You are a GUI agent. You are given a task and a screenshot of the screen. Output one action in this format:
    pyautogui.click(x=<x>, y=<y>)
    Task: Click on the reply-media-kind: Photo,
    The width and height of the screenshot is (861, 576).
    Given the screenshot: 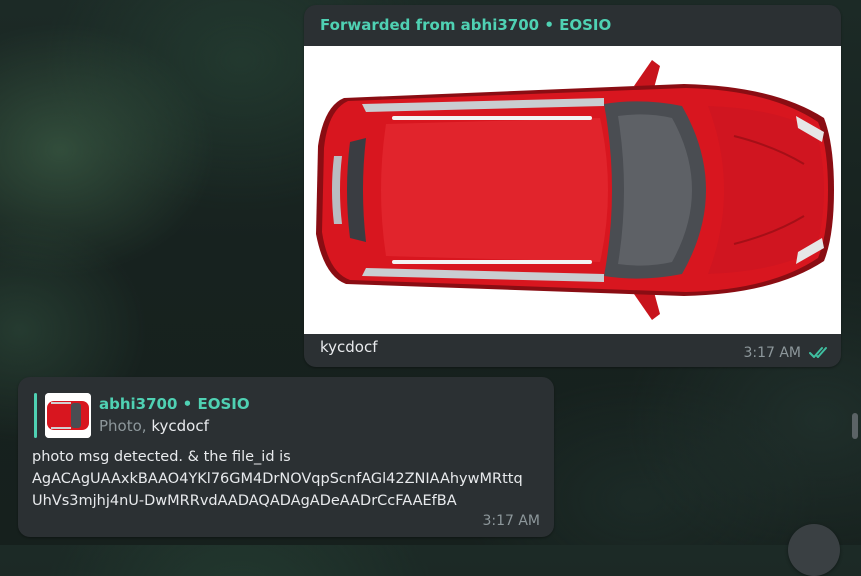 What is the action you would take?
    pyautogui.click(x=123, y=426)
    